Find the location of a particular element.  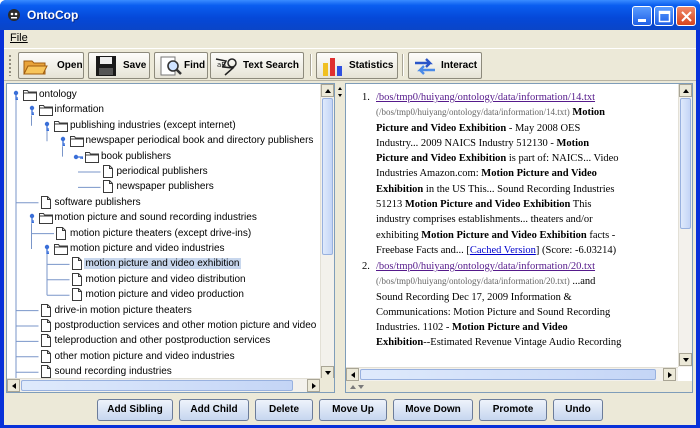

text-search-button: aB Text Search is located at coordinates (257, 65).